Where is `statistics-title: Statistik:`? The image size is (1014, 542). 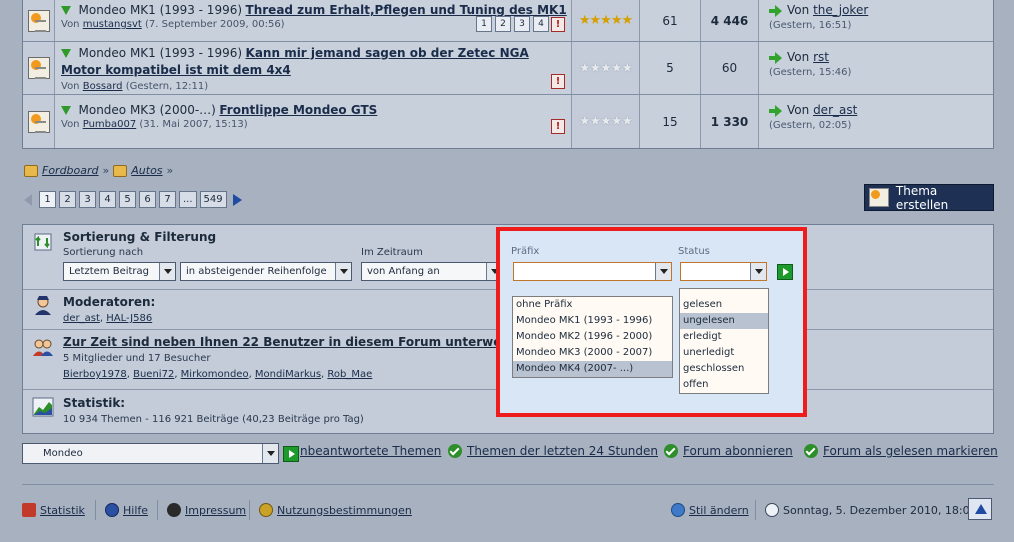 statistics-title: Statistik: is located at coordinates (94, 403).